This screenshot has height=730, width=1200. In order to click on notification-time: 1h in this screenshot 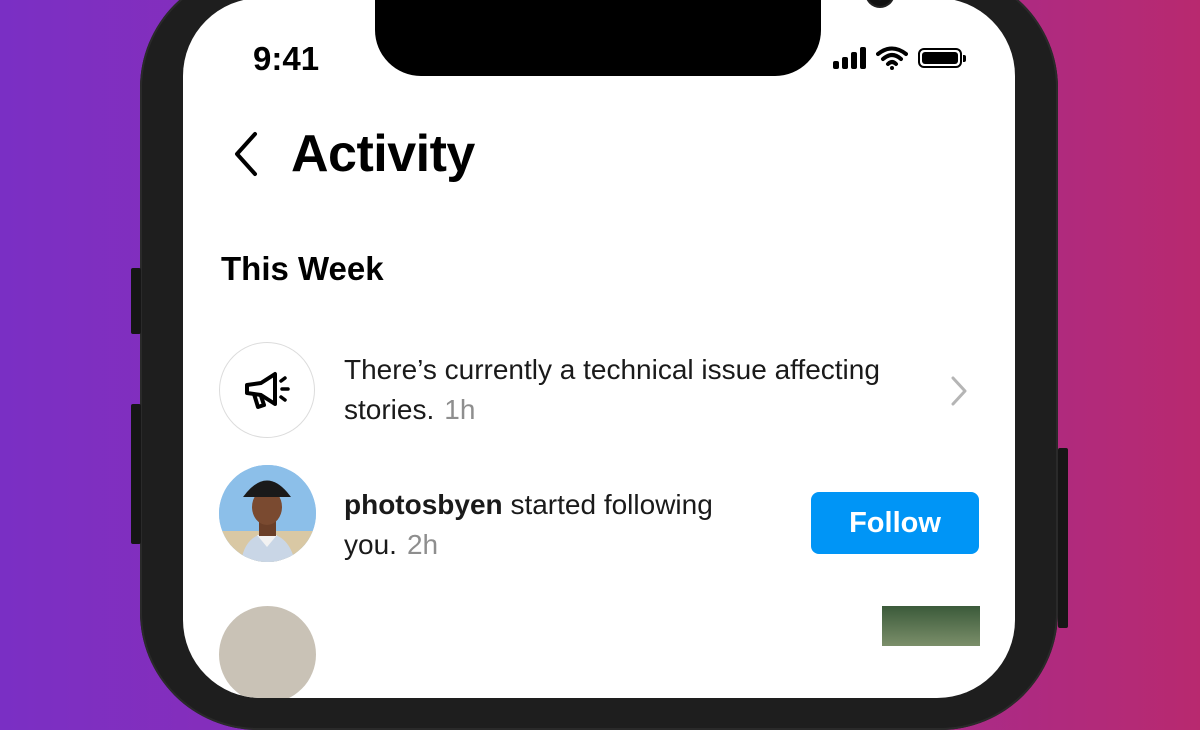, I will do `click(460, 409)`.